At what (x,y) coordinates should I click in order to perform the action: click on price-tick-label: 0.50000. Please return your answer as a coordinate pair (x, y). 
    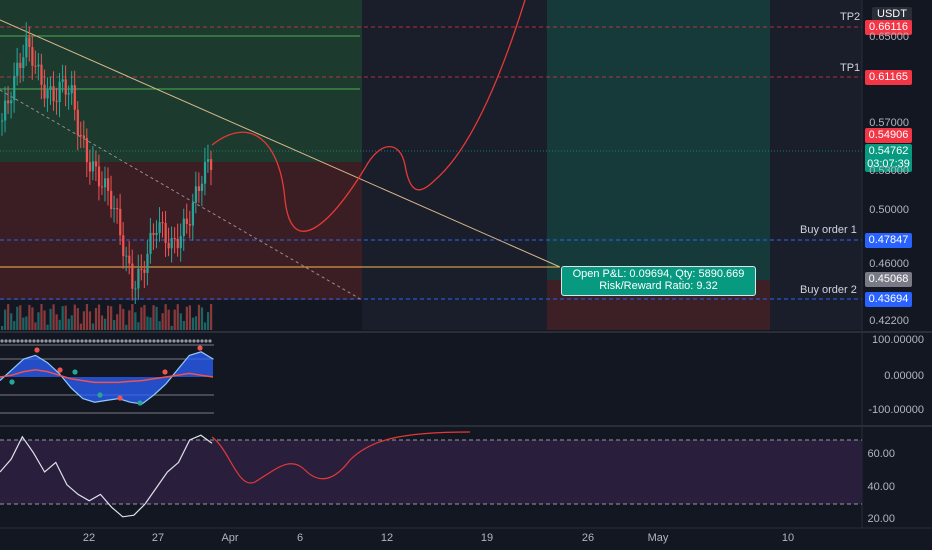
    Looking at the image, I should click on (889, 210).